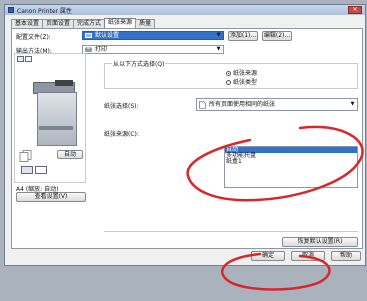 Image resolution: width=367 pixels, height=301 pixels. I want to click on duplex-icon, so click(41, 170).